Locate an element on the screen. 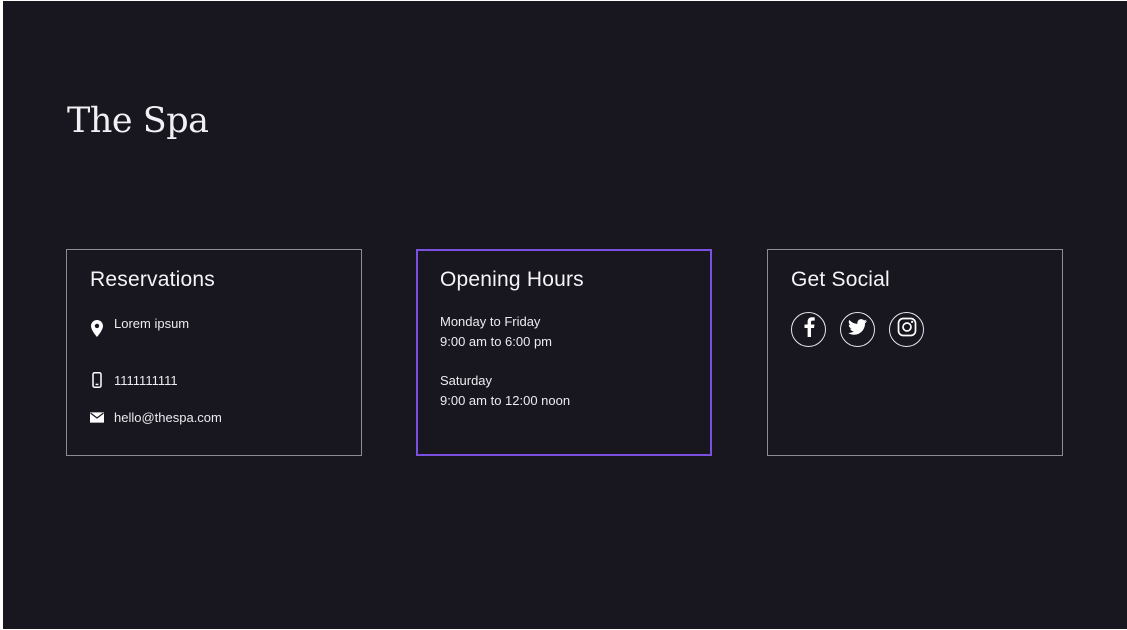  instagram-button is located at coordinates (906, 329).